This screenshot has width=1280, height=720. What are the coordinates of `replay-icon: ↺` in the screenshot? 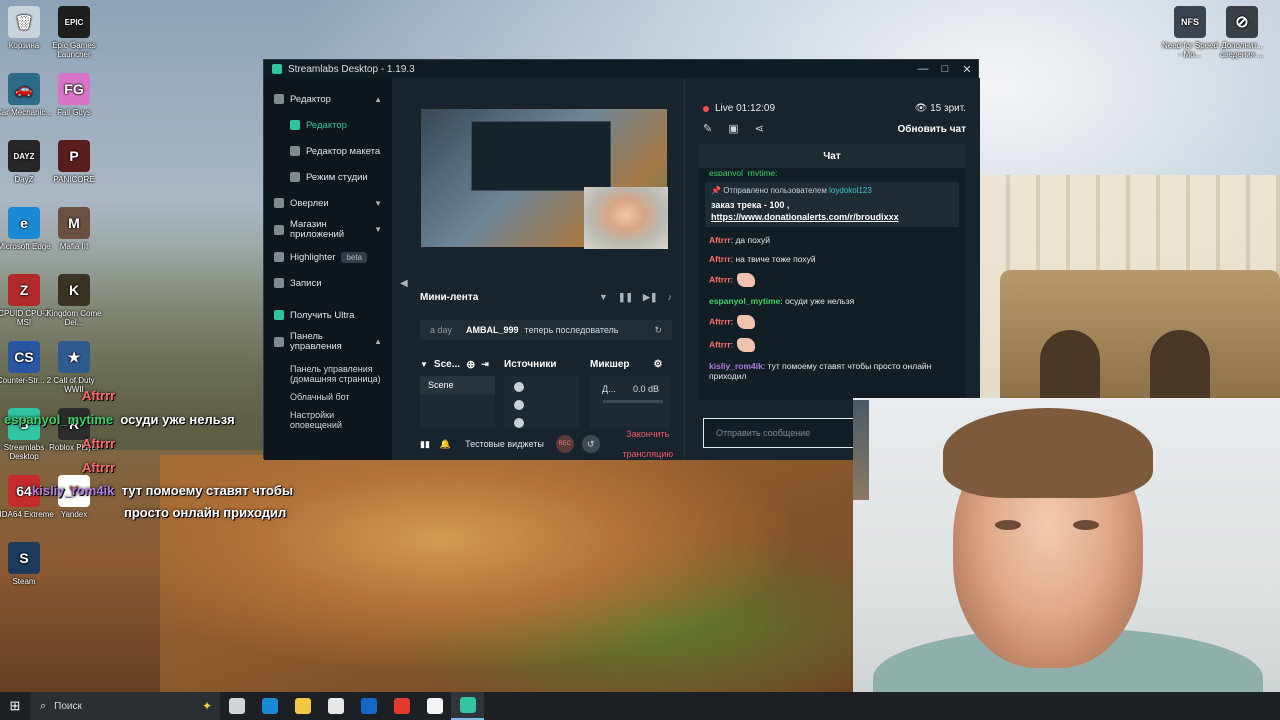 It's located at (590, 444).